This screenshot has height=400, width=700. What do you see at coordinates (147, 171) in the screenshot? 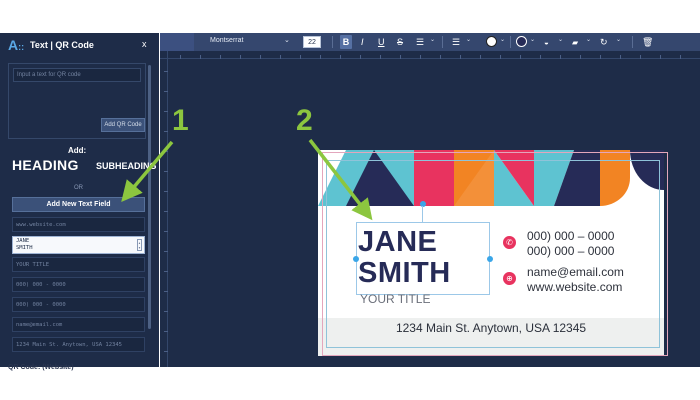
I see `arrow-to-name-field` at bounding box center [147, 171].